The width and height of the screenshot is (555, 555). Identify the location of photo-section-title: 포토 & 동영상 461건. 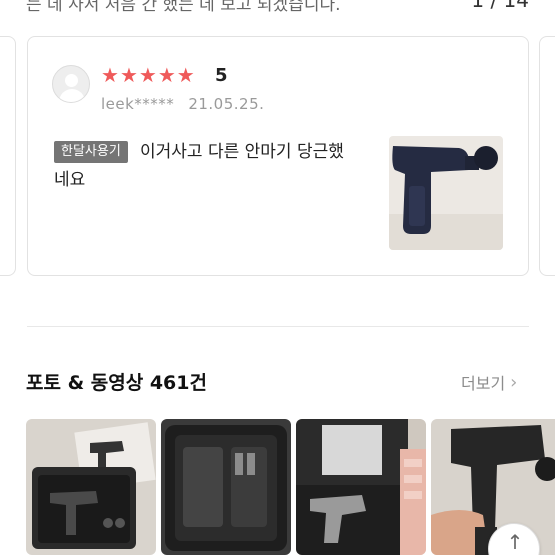
(116, 383).